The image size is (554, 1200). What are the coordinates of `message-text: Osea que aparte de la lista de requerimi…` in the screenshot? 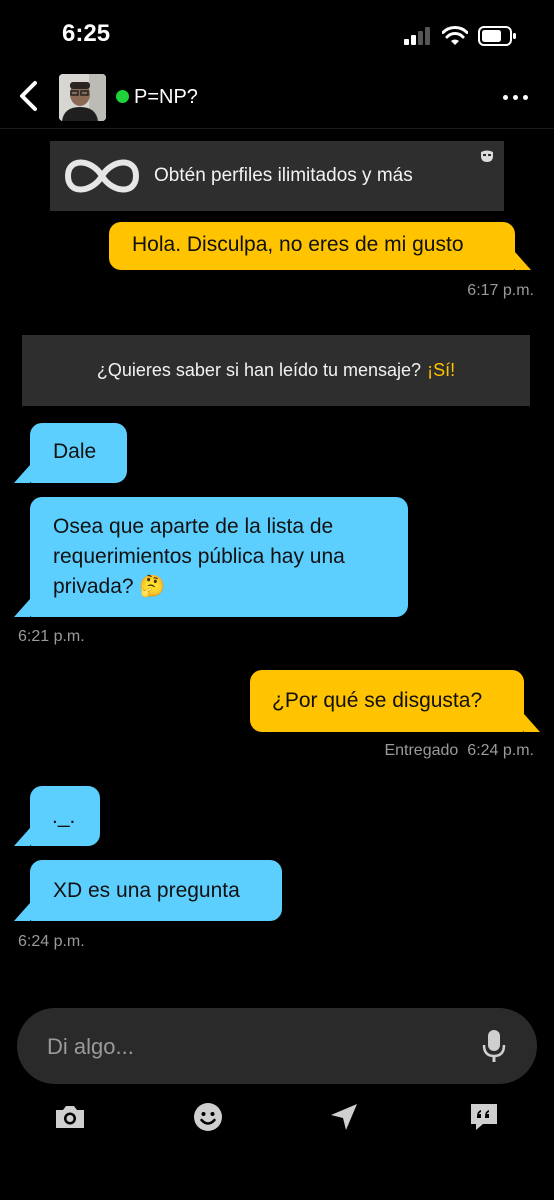 It's located at (199, 556).